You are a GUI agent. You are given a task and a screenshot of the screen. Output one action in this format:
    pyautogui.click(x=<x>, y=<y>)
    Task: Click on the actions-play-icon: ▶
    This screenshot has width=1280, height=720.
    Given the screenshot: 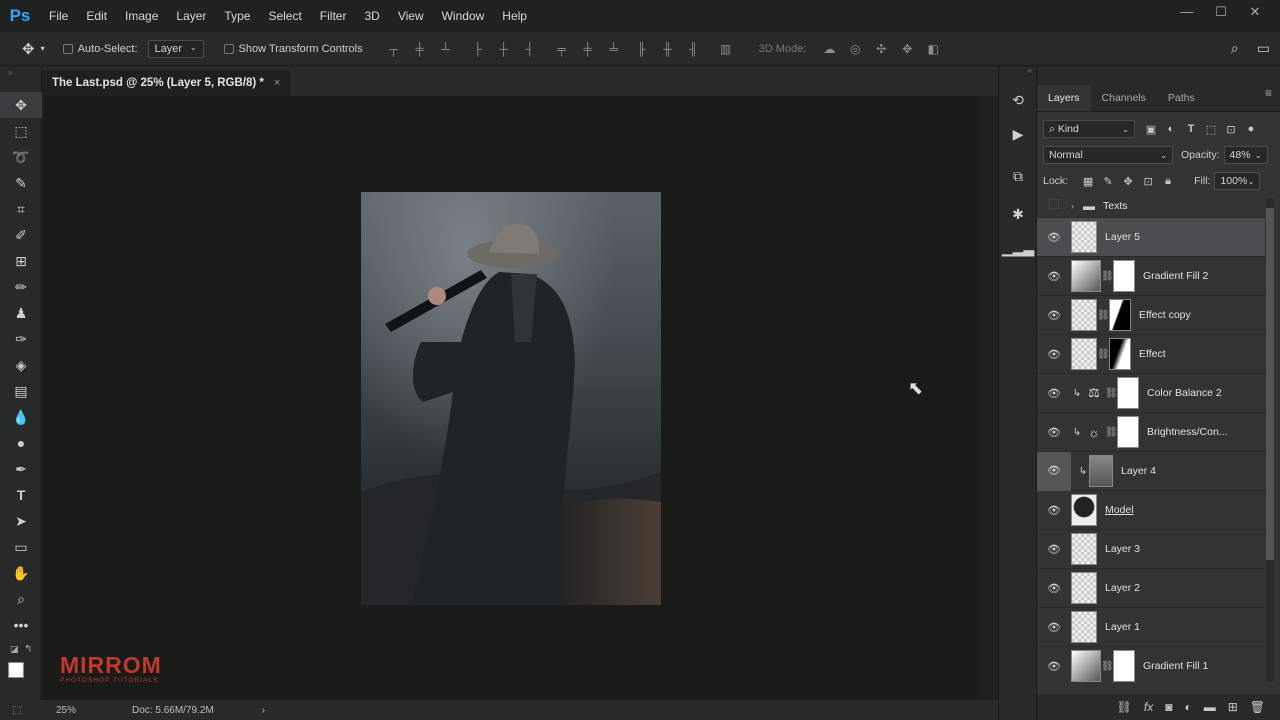 What is the action you would take?
    pyautogui.click(x=1018, y=134)
    